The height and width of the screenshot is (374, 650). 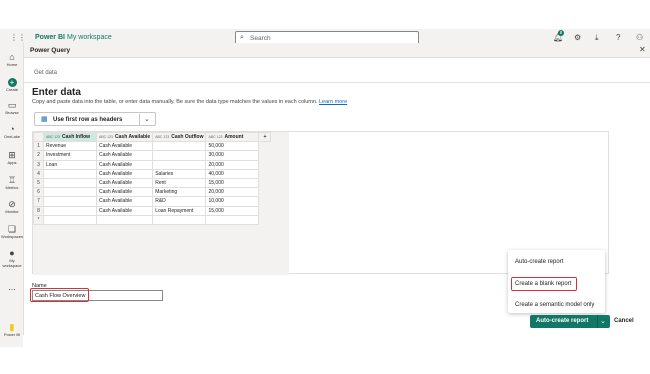 What do you see at coordinates (577, 37) in the screenshot?
I see `gear-icon: ⚙` at bounding box center [577, 37].